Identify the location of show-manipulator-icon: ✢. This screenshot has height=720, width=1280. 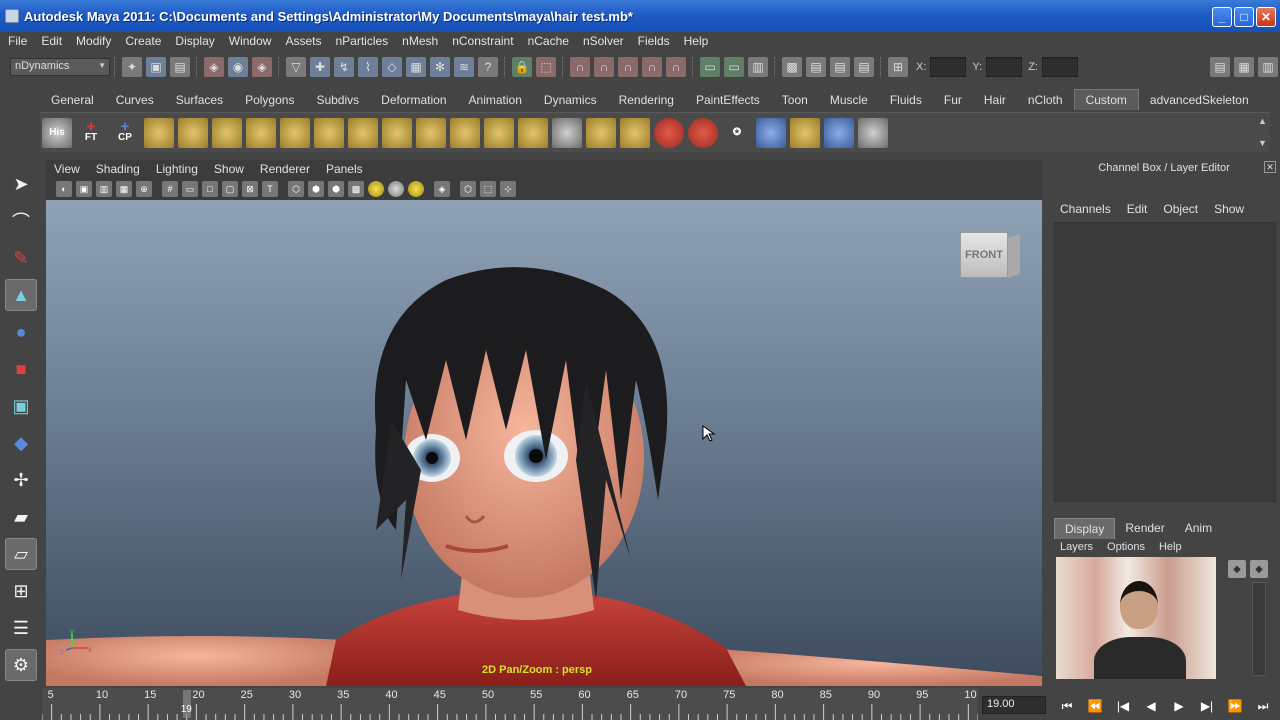
(21, 480).